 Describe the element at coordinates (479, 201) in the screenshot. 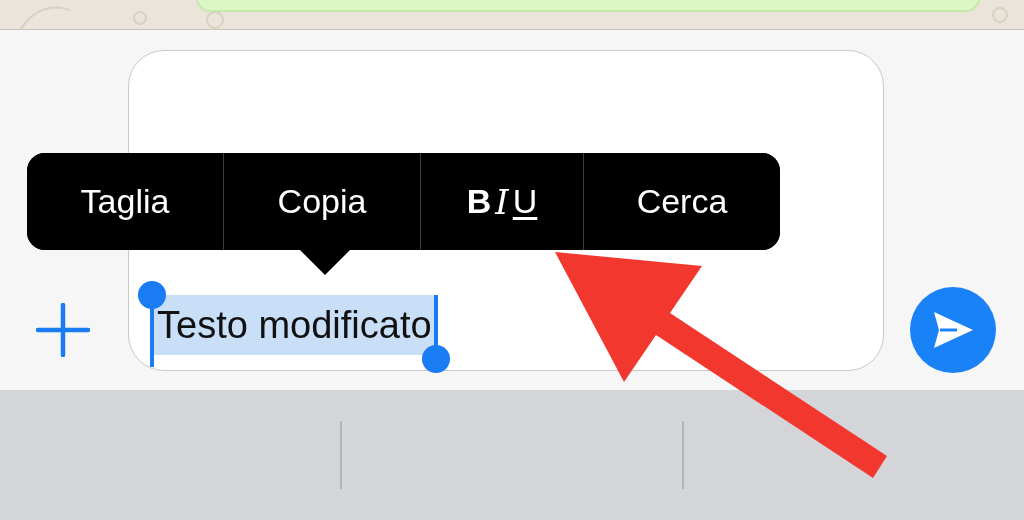

I see `format-option: B` at that location.